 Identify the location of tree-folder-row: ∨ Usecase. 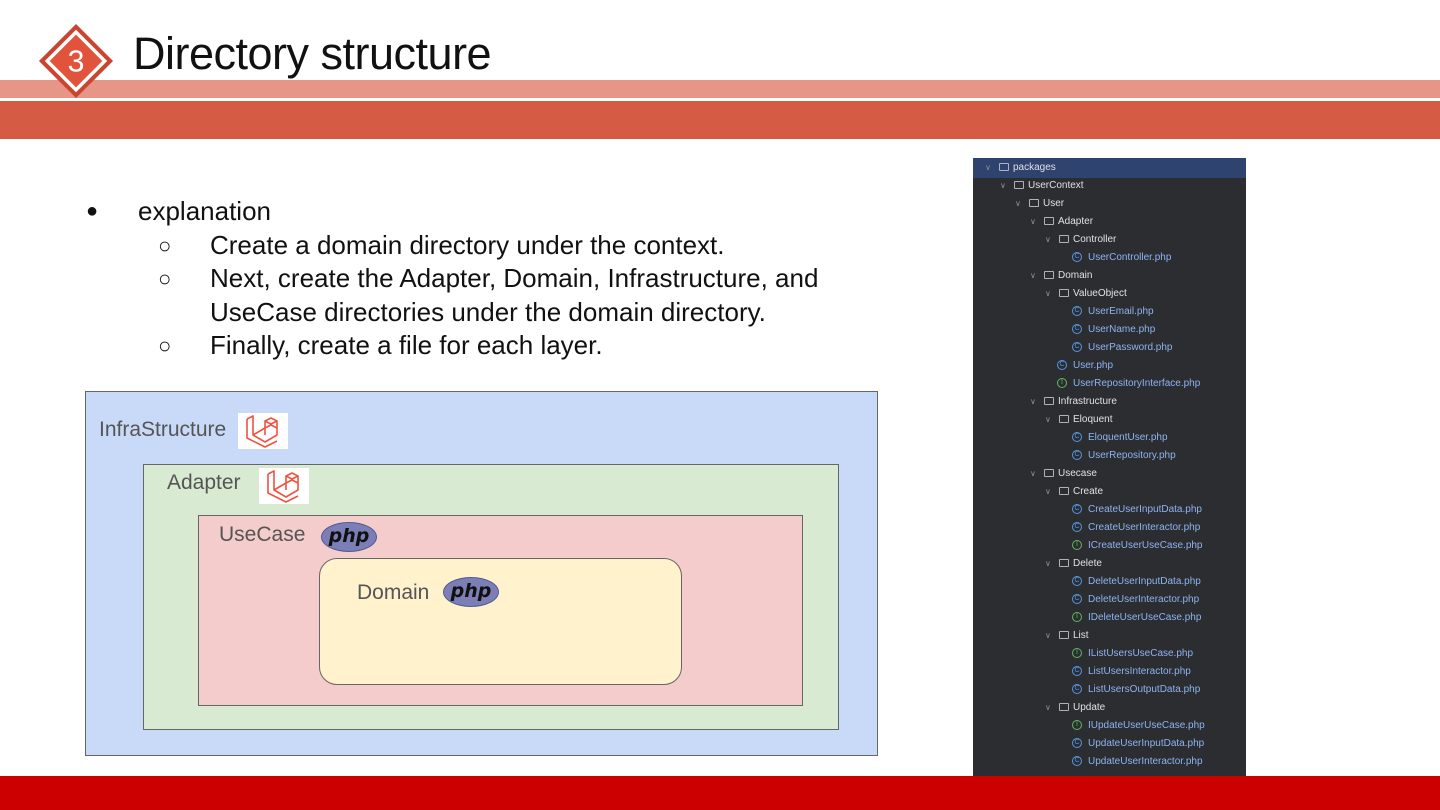
(1109, 474).